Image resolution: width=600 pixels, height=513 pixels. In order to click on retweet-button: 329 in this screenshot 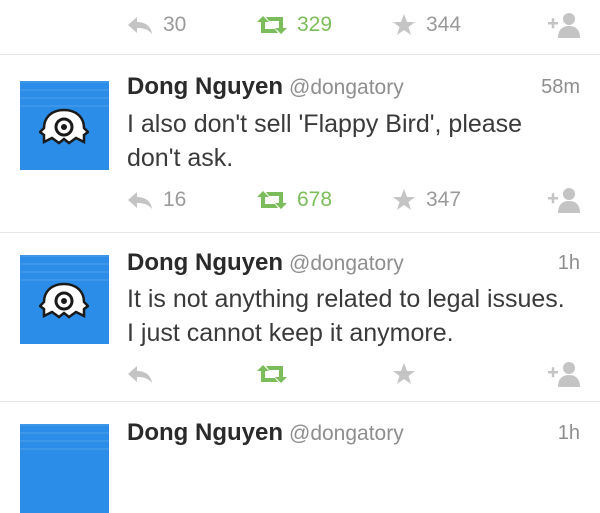, I will do `click(294, 25)`.